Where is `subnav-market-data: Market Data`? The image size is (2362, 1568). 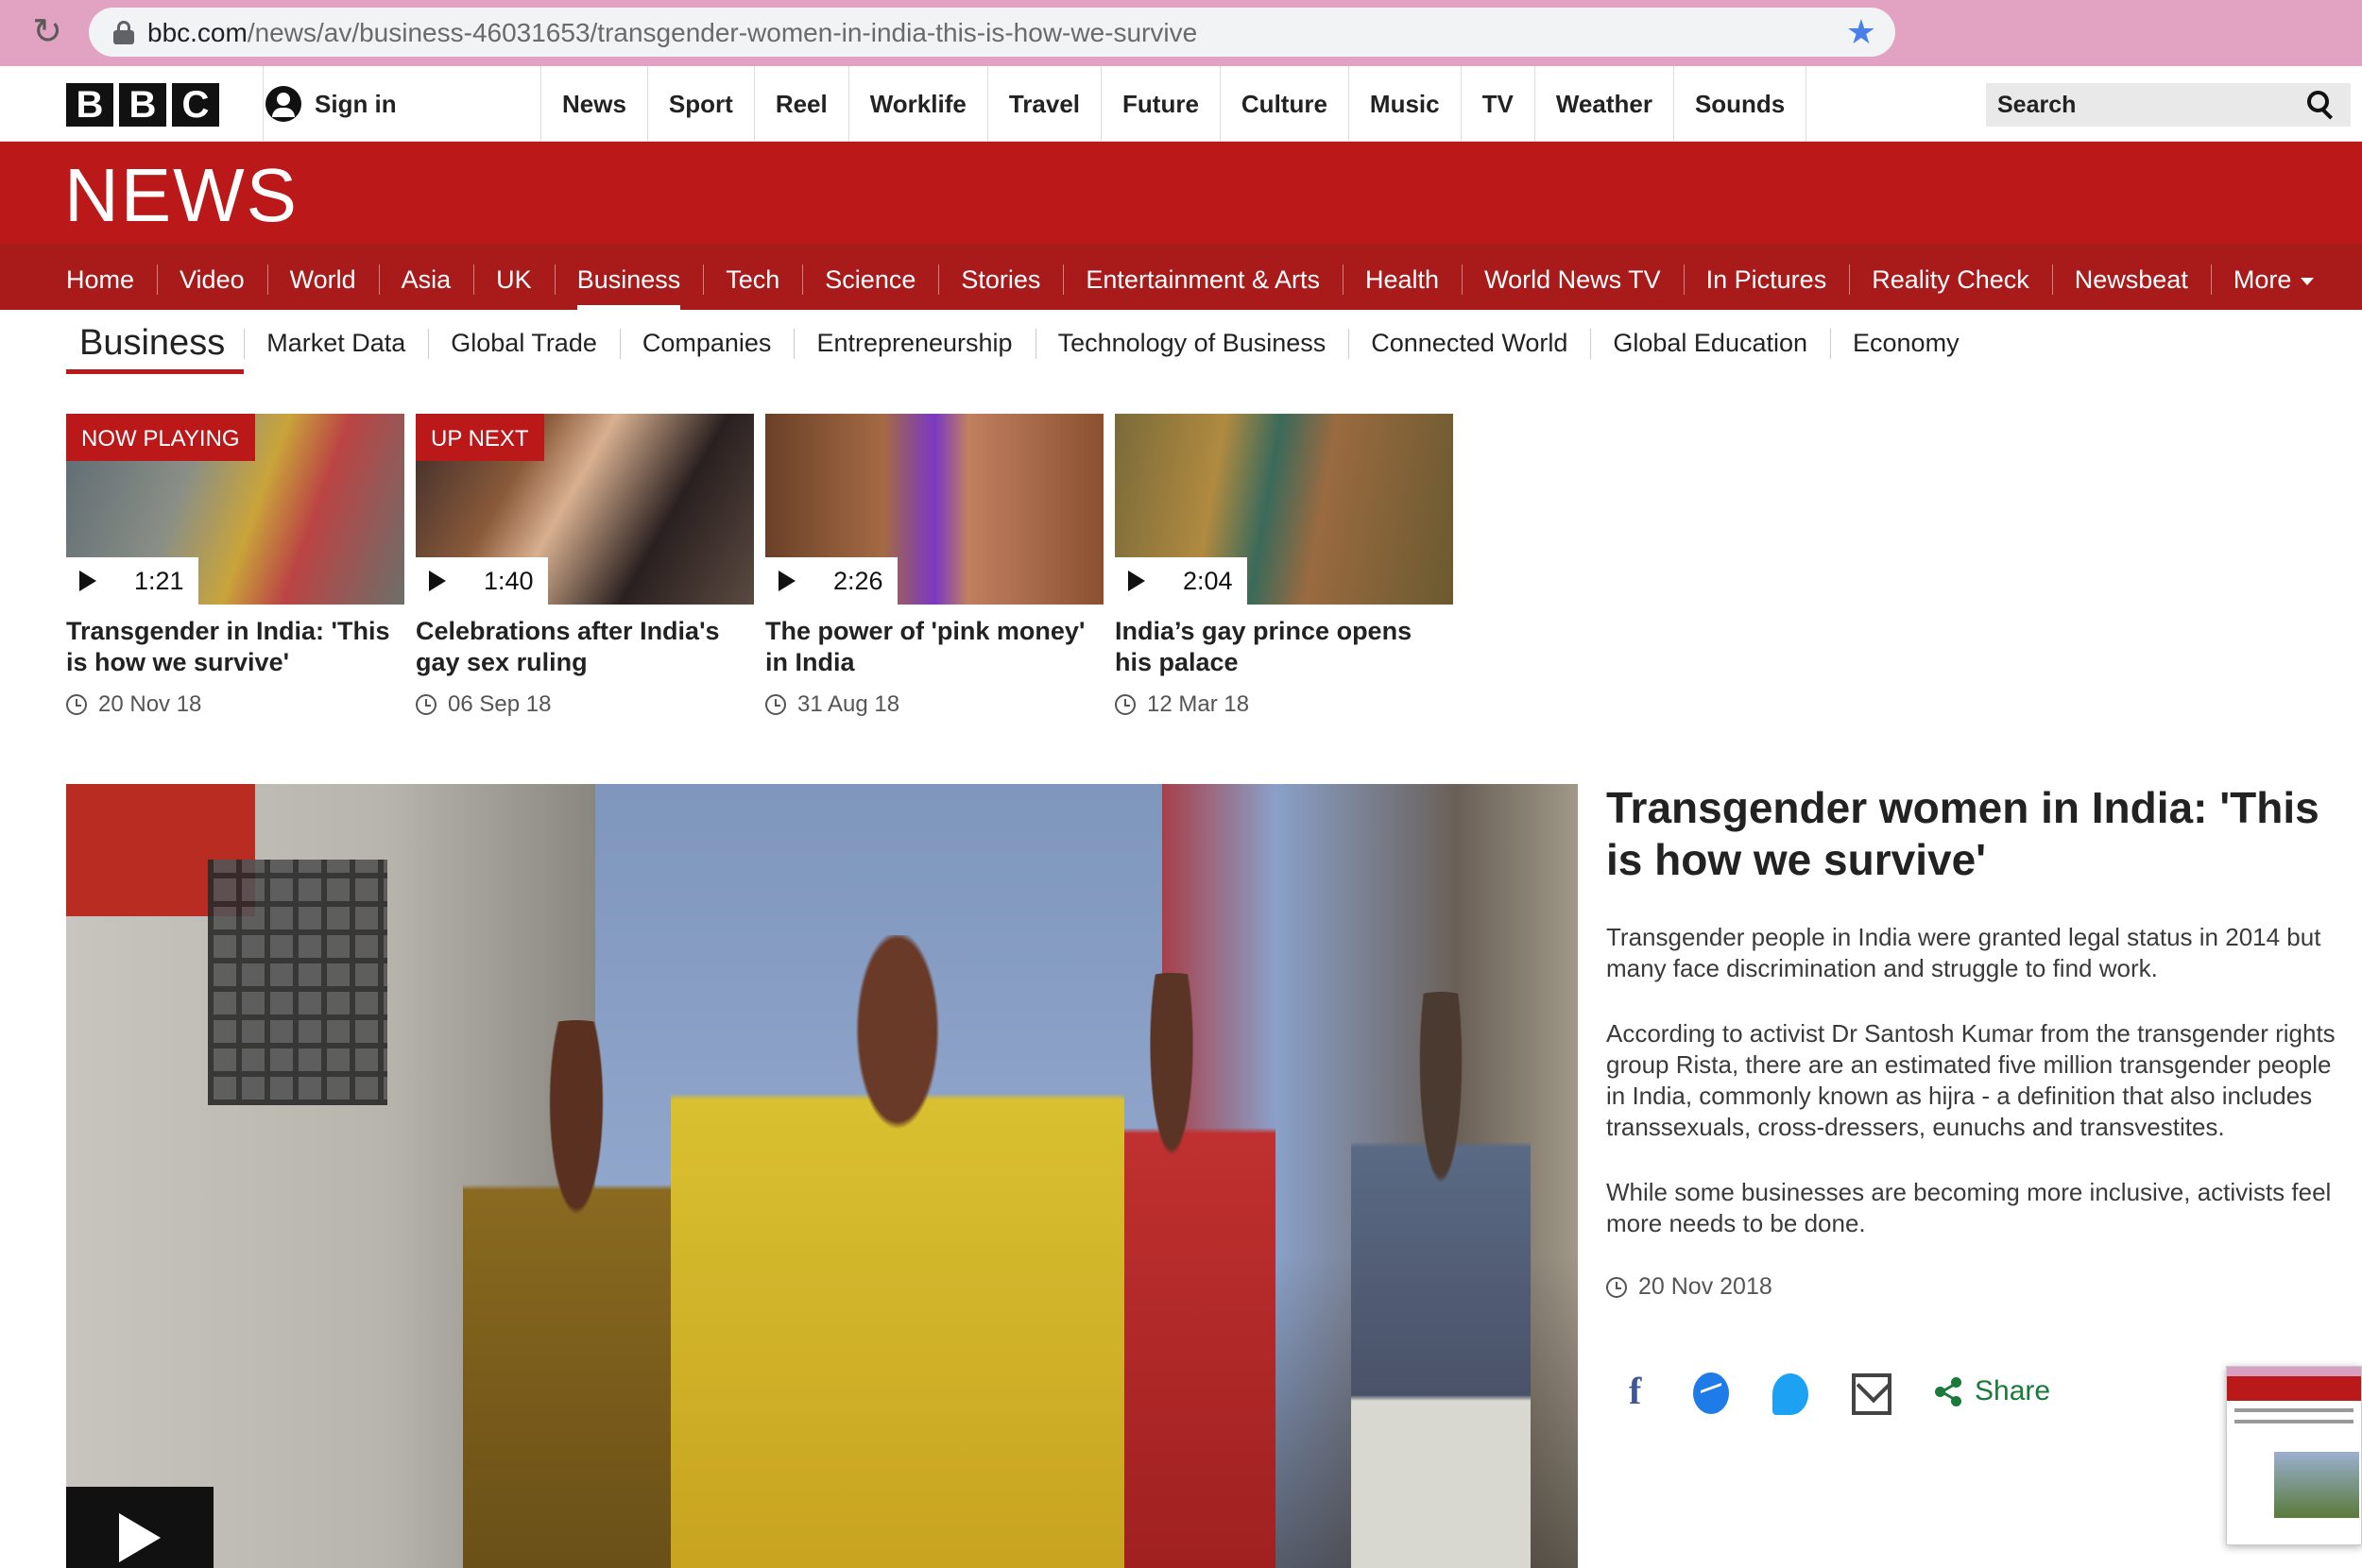 subnav-market-data: Market Data is located at coordinates (336, 343).